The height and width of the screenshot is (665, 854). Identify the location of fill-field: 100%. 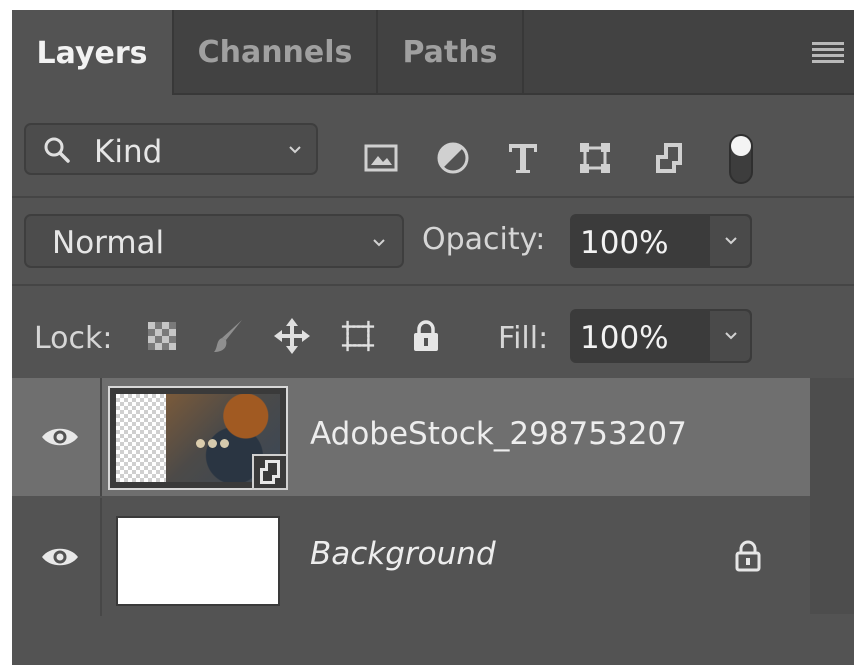
(661, 336).